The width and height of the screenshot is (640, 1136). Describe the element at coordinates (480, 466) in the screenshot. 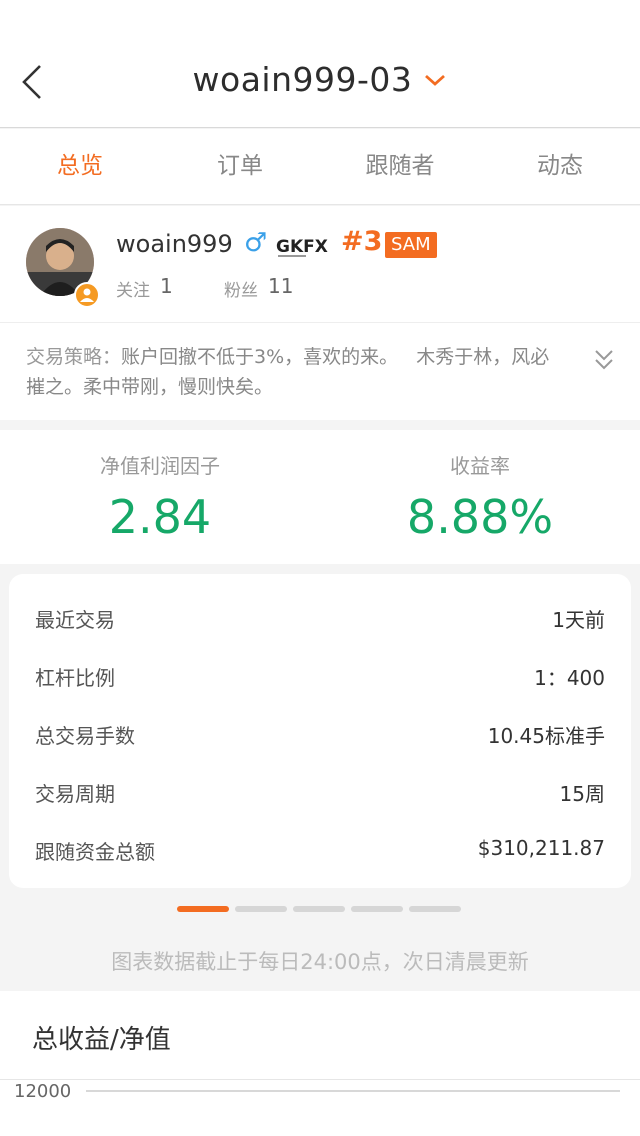

I see `return-rate-label: 收益率` at that location.